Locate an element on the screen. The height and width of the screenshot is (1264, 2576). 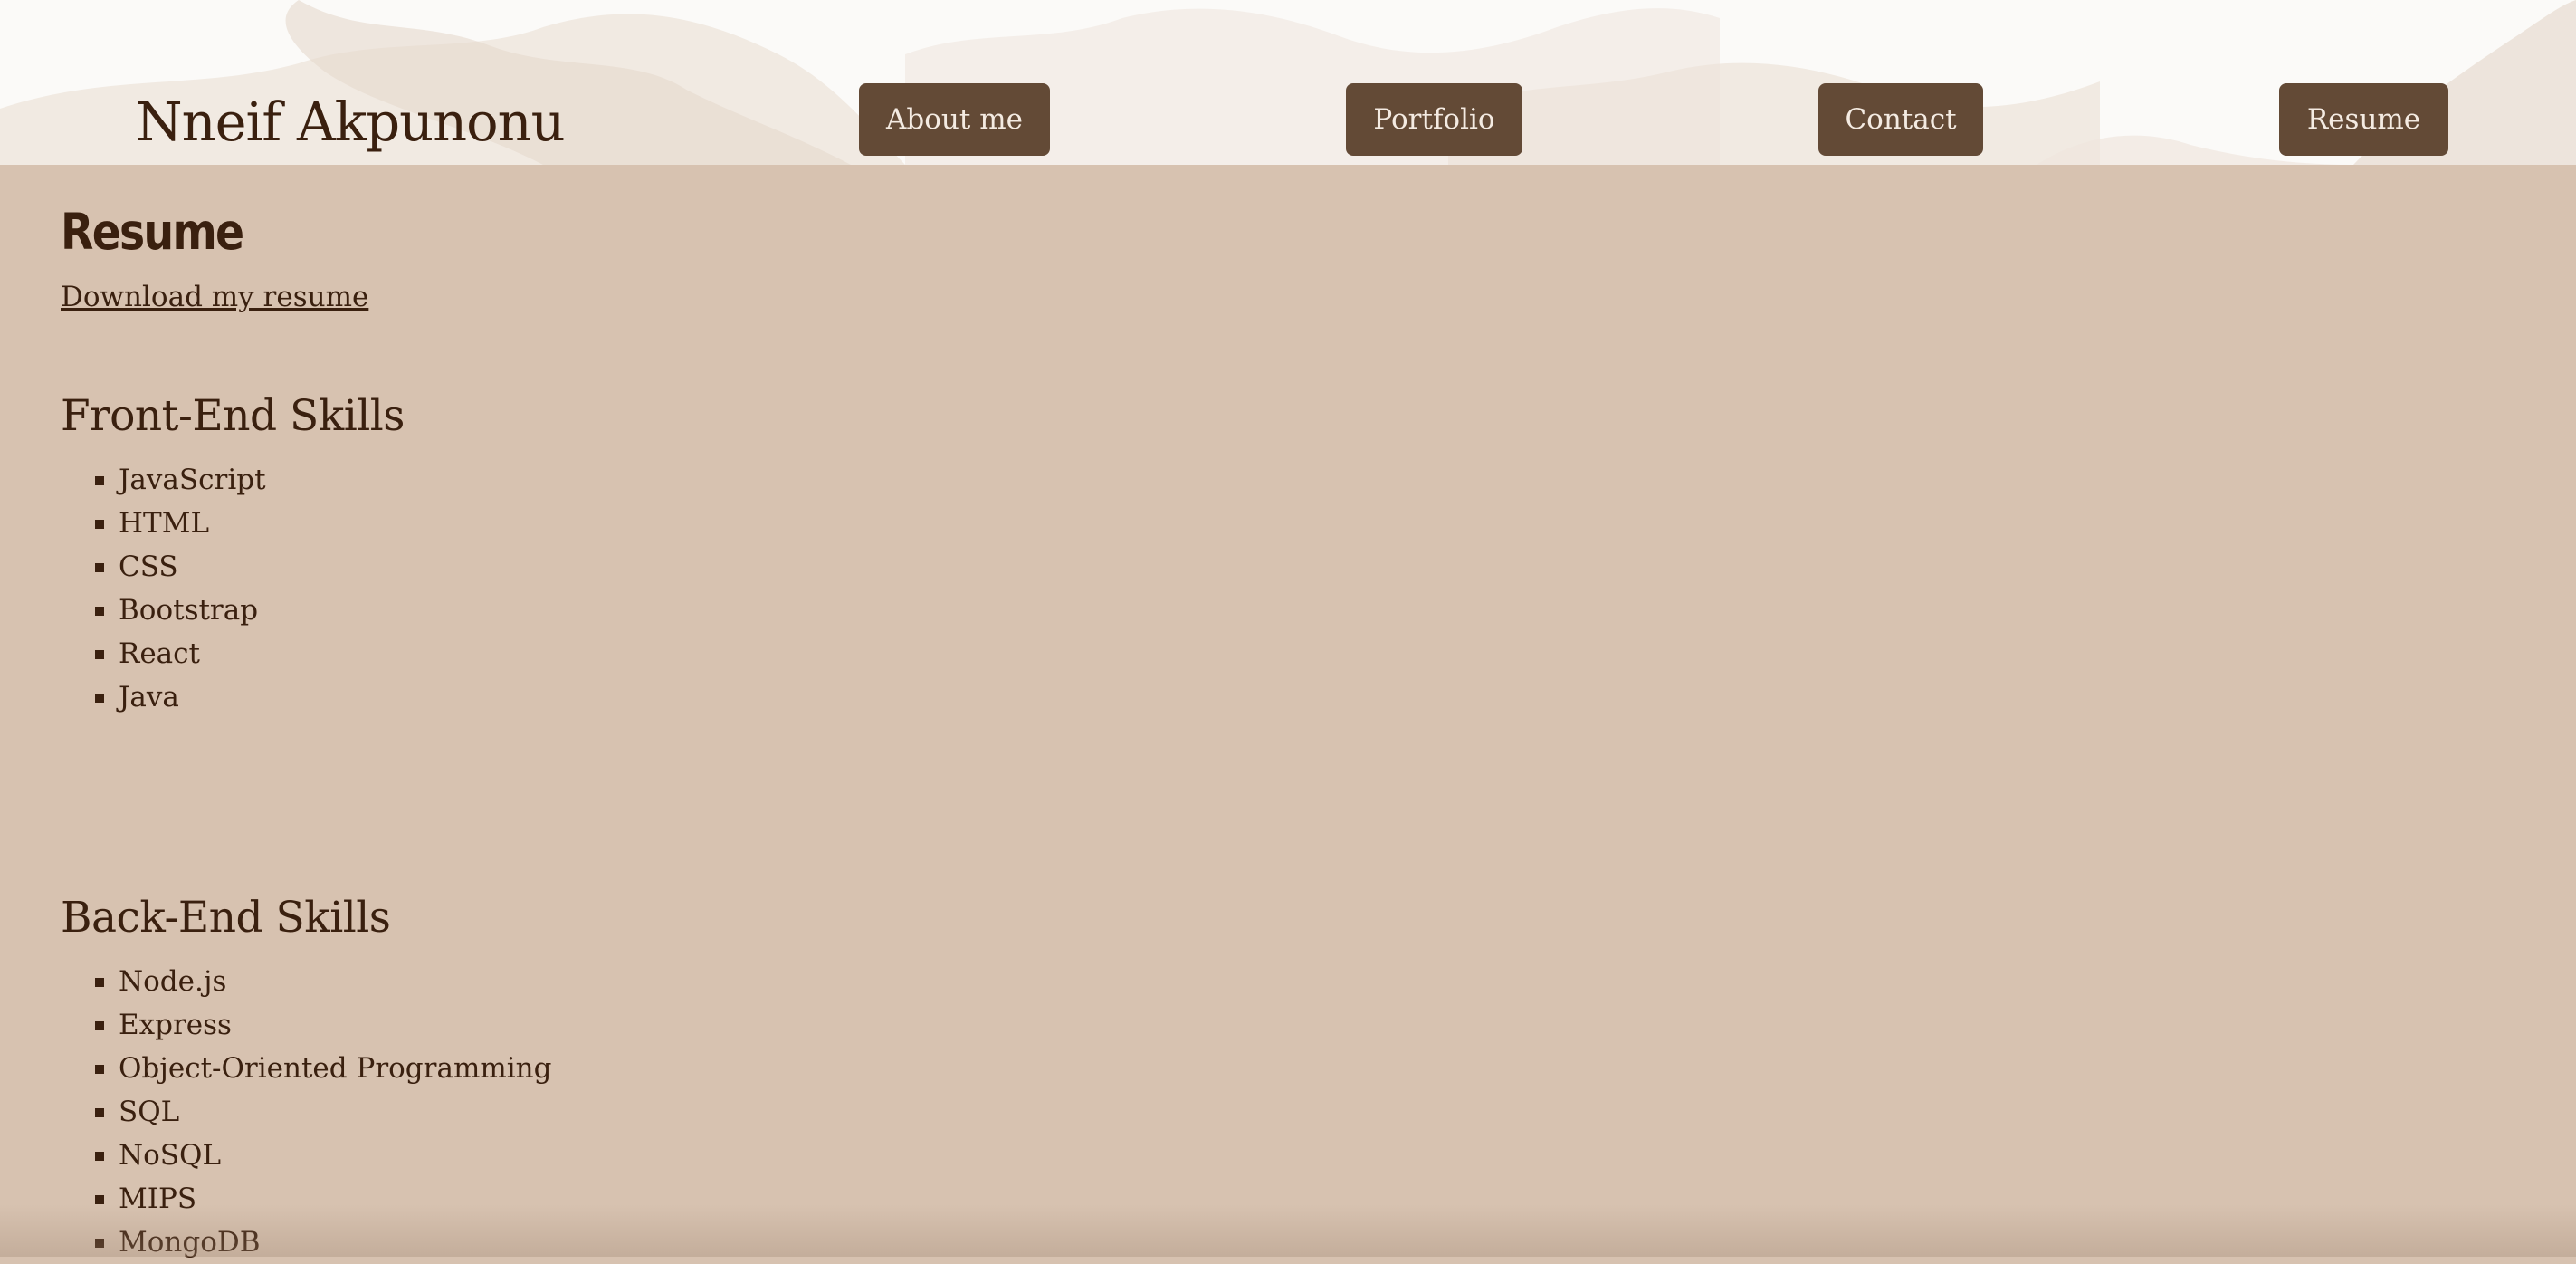
skill-label: Bootstrap is located at coordinates (189, 610).